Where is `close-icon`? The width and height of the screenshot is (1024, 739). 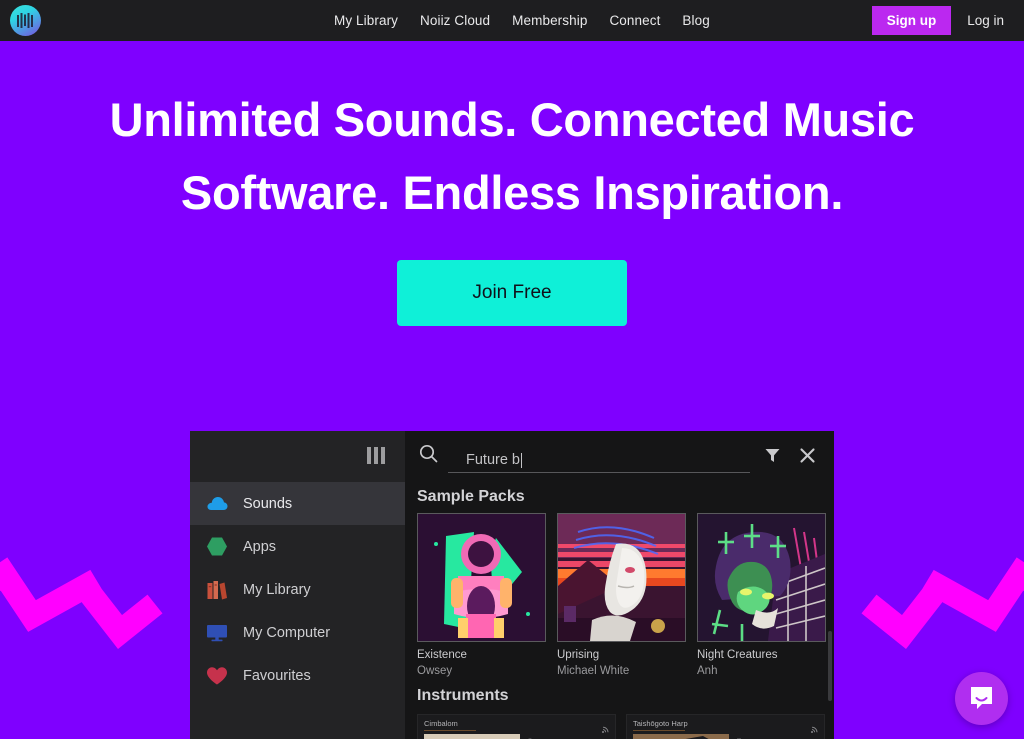
close-icon is located at coordinates (807, 455).